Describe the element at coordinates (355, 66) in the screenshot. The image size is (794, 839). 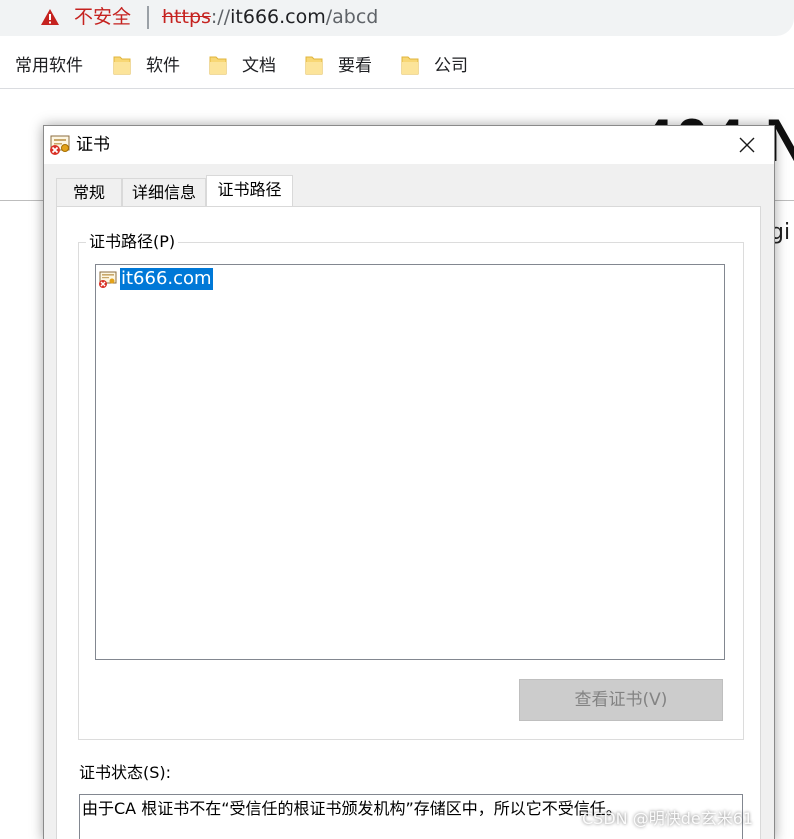
I see `bookmark-to-read: 要看` at that location.